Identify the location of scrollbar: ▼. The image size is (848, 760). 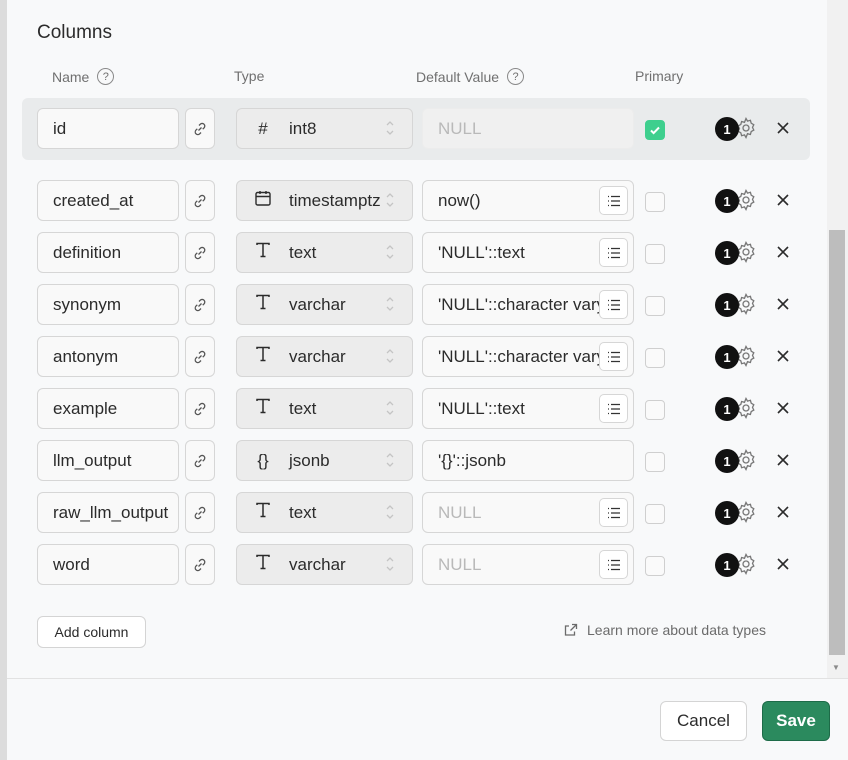
(837, 339).